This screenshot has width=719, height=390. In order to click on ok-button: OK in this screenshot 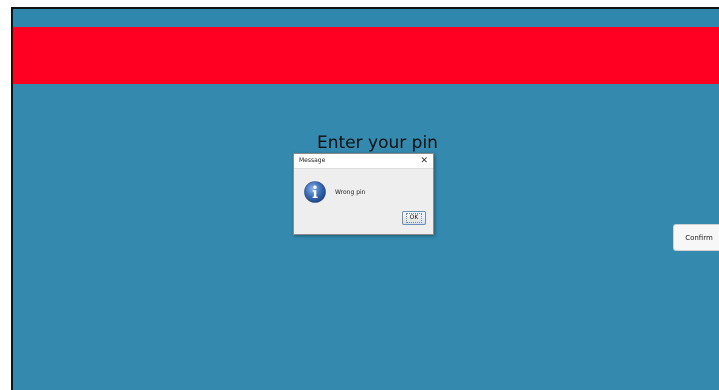, I will do `click(414, 218)`.